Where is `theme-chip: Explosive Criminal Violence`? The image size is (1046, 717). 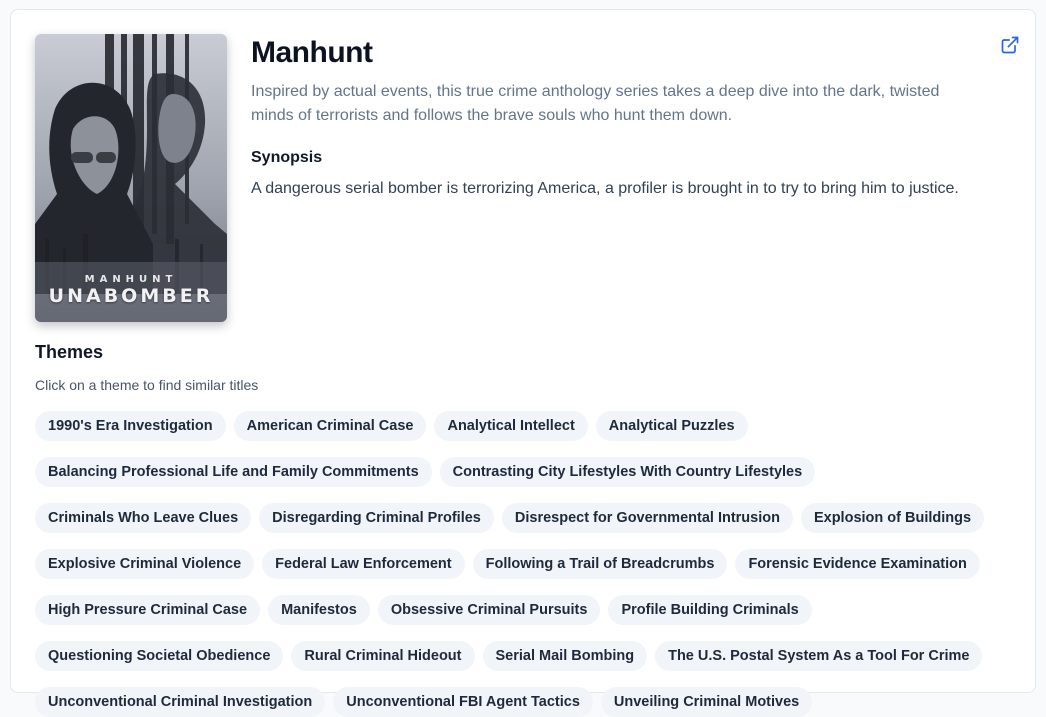 theme-chip: Explosive Criminal Violence is located at coordinates (145, 564).